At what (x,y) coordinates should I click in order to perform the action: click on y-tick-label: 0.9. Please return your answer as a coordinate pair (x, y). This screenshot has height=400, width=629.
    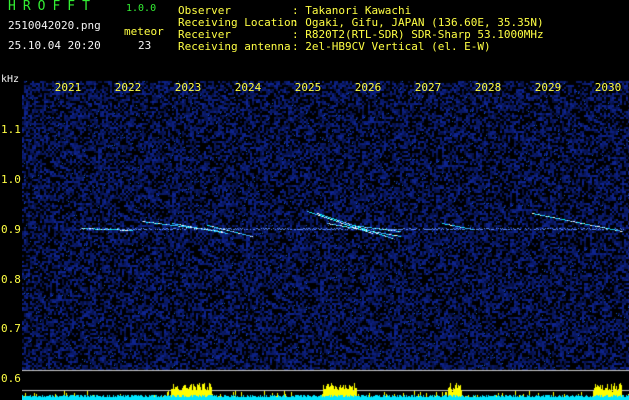
    Looking at the image, I should click on (11, 229).